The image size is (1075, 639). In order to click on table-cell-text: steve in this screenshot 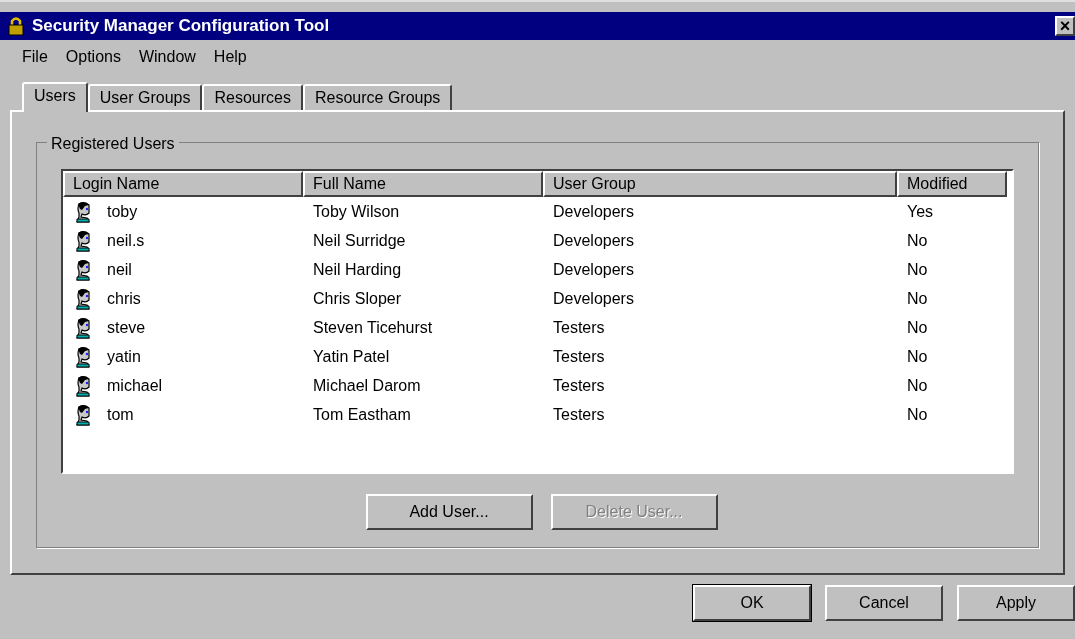, I will do `click(126, 327)`.